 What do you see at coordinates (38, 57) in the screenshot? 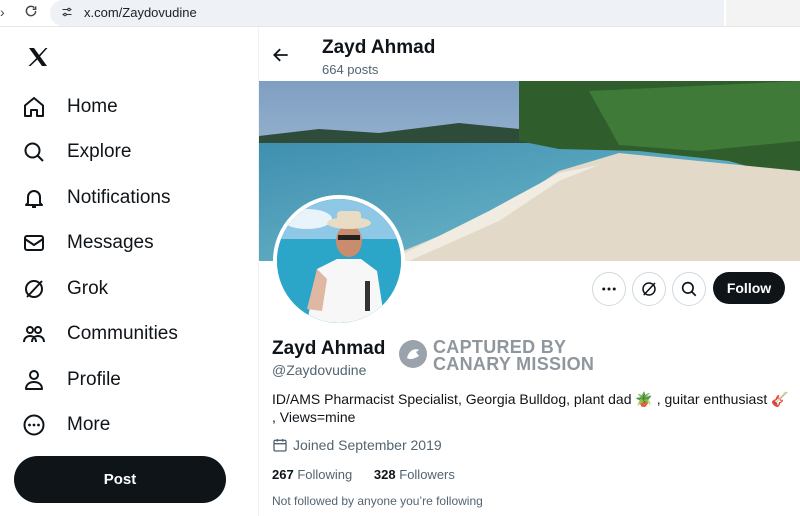
I see `x-logo` at bounding box center [38, 57].